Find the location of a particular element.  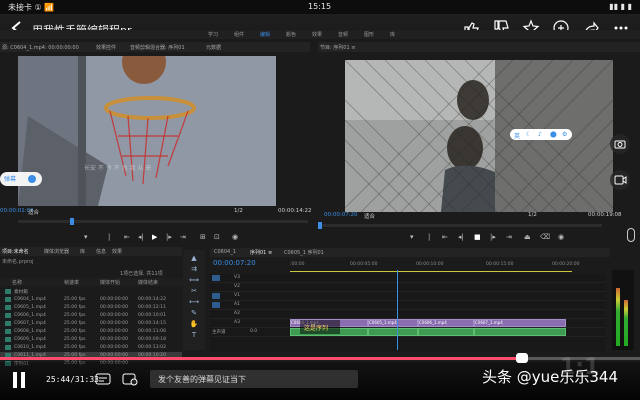

mark-out-icon: | is located at coordinates (109, 237).